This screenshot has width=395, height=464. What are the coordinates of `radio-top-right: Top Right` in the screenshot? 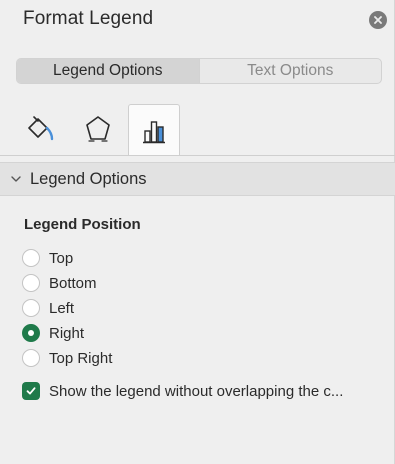 It's located at (67, 358).